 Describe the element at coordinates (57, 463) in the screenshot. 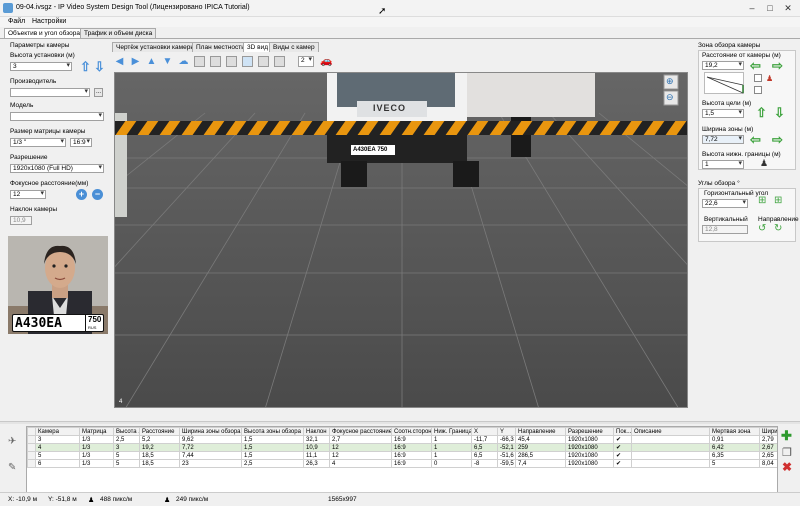

I see `table-cell: 6` at that location.